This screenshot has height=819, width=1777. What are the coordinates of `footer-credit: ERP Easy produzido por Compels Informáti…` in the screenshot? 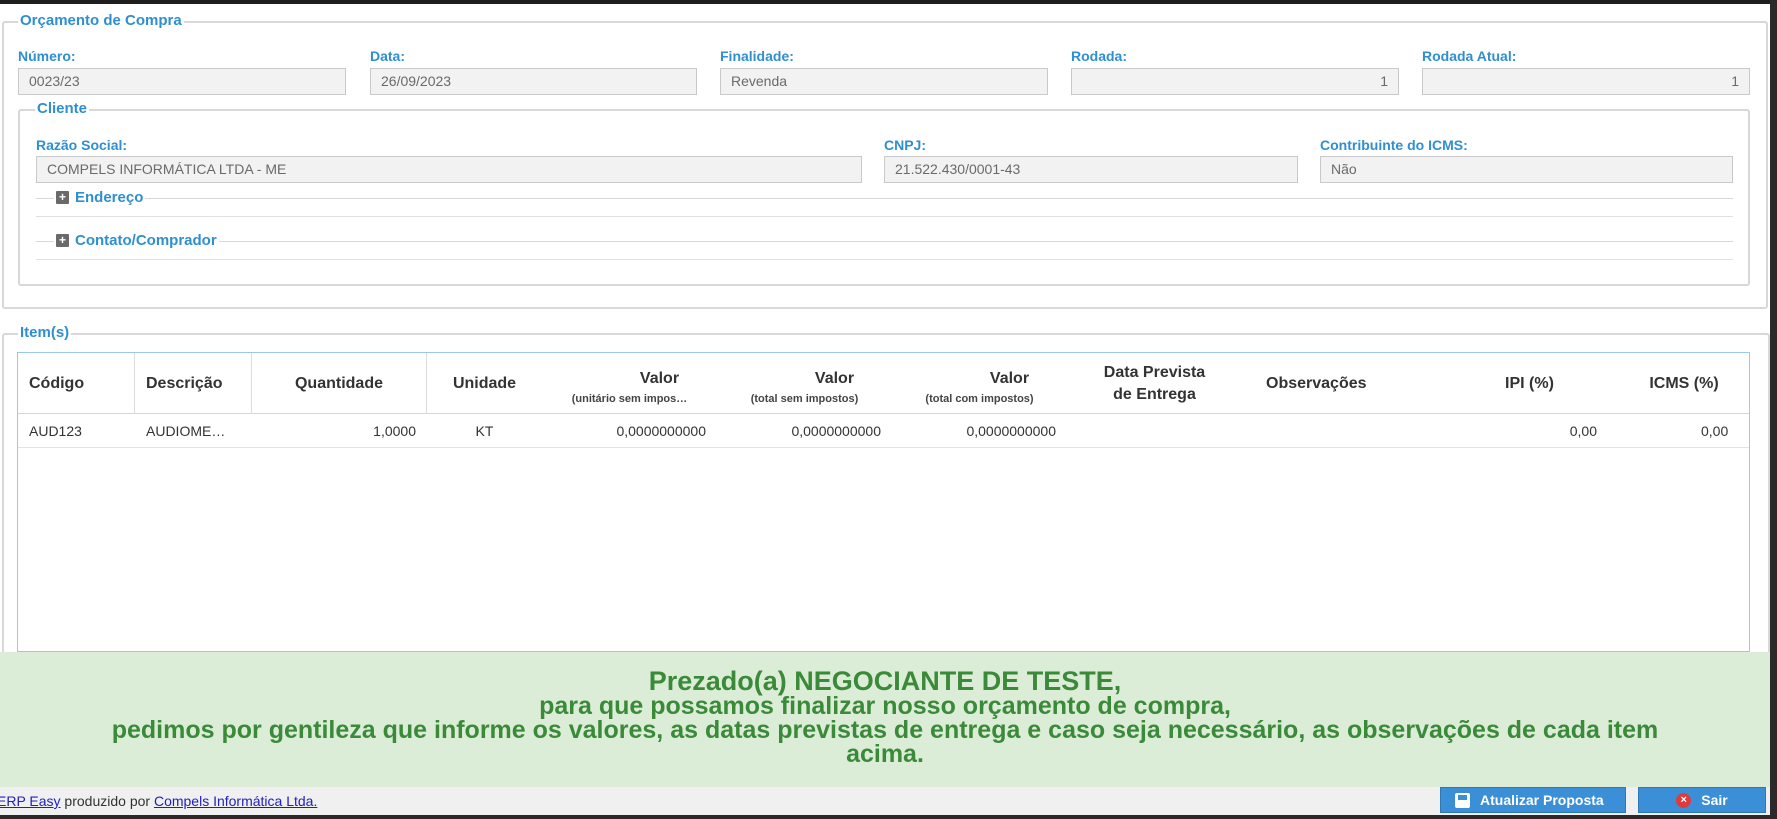 It's located at (158, 801).